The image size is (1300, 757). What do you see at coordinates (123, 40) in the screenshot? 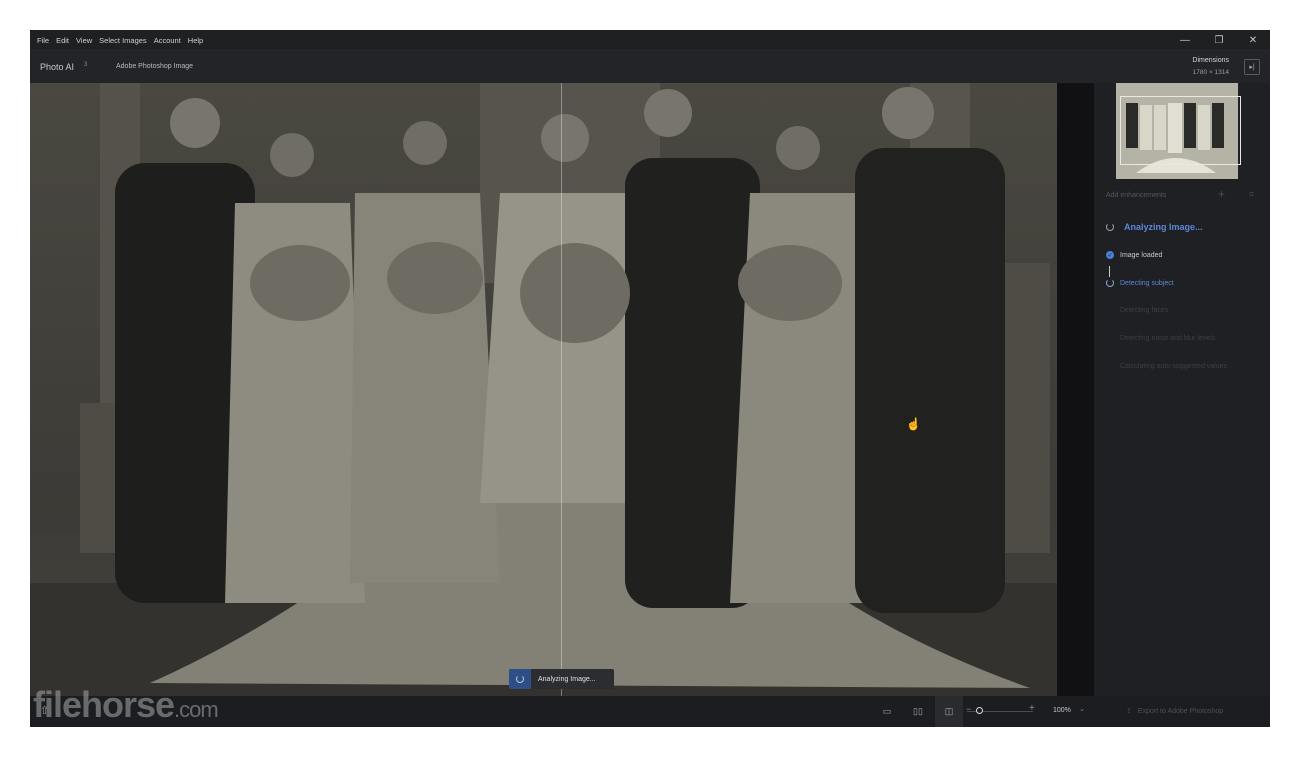
I see `menu-select-images: Select Images` at bounding box center [123, 40].